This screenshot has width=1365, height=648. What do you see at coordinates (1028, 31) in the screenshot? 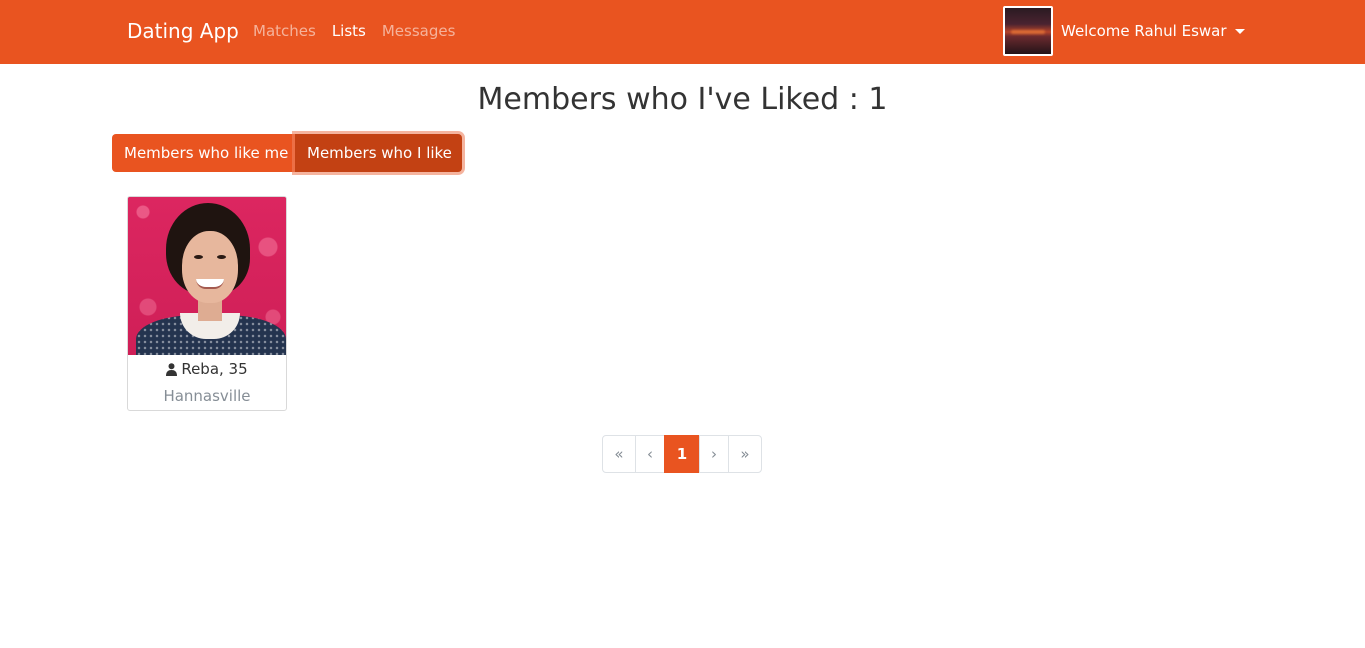
I see `avatar` at bounding box center [1028, 31].